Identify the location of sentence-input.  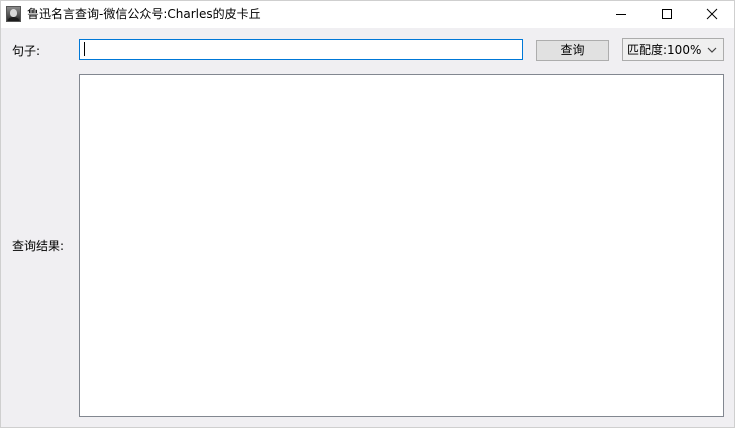
(301, 49).